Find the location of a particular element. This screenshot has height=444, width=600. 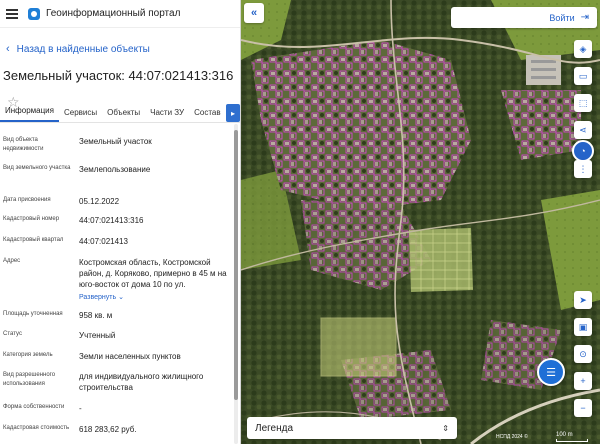

layers-icon: ◈ is located at coordinates (583, 48).